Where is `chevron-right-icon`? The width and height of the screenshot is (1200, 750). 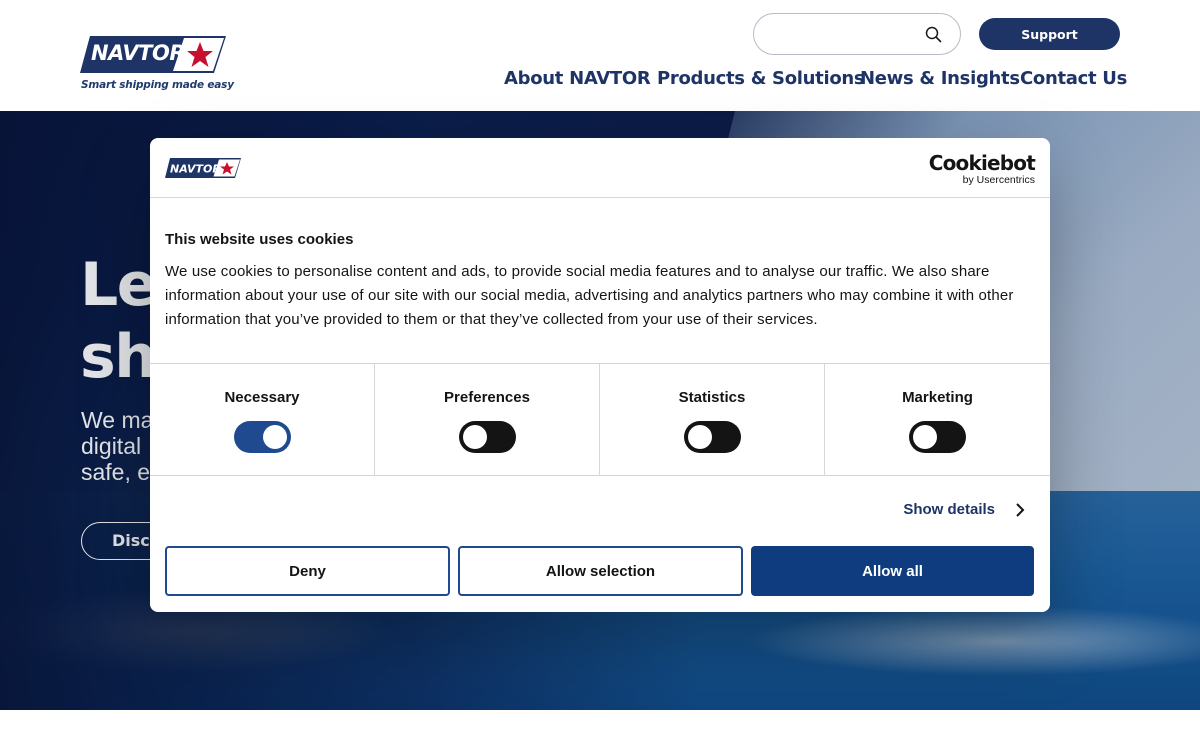
chevron-right-icon is located at coordinates (1020, 510).